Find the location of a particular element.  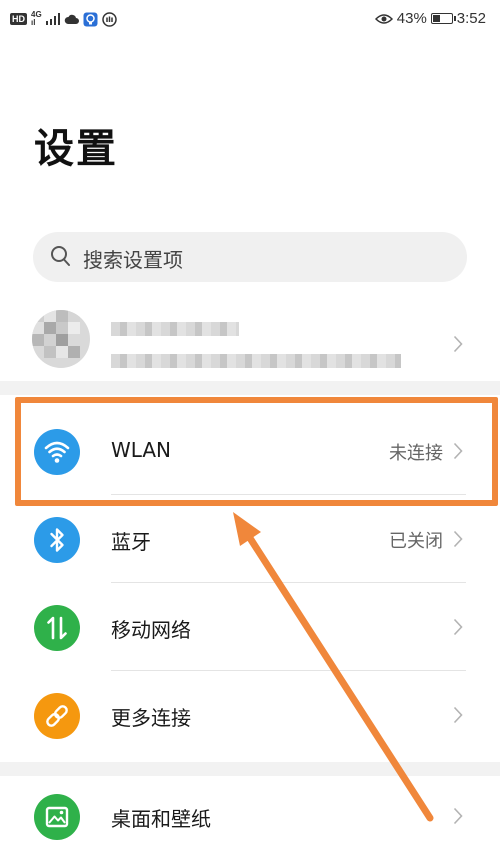

status-bar: HD 4G ıl 43% 3:52 is located at coordinates (250, 20).